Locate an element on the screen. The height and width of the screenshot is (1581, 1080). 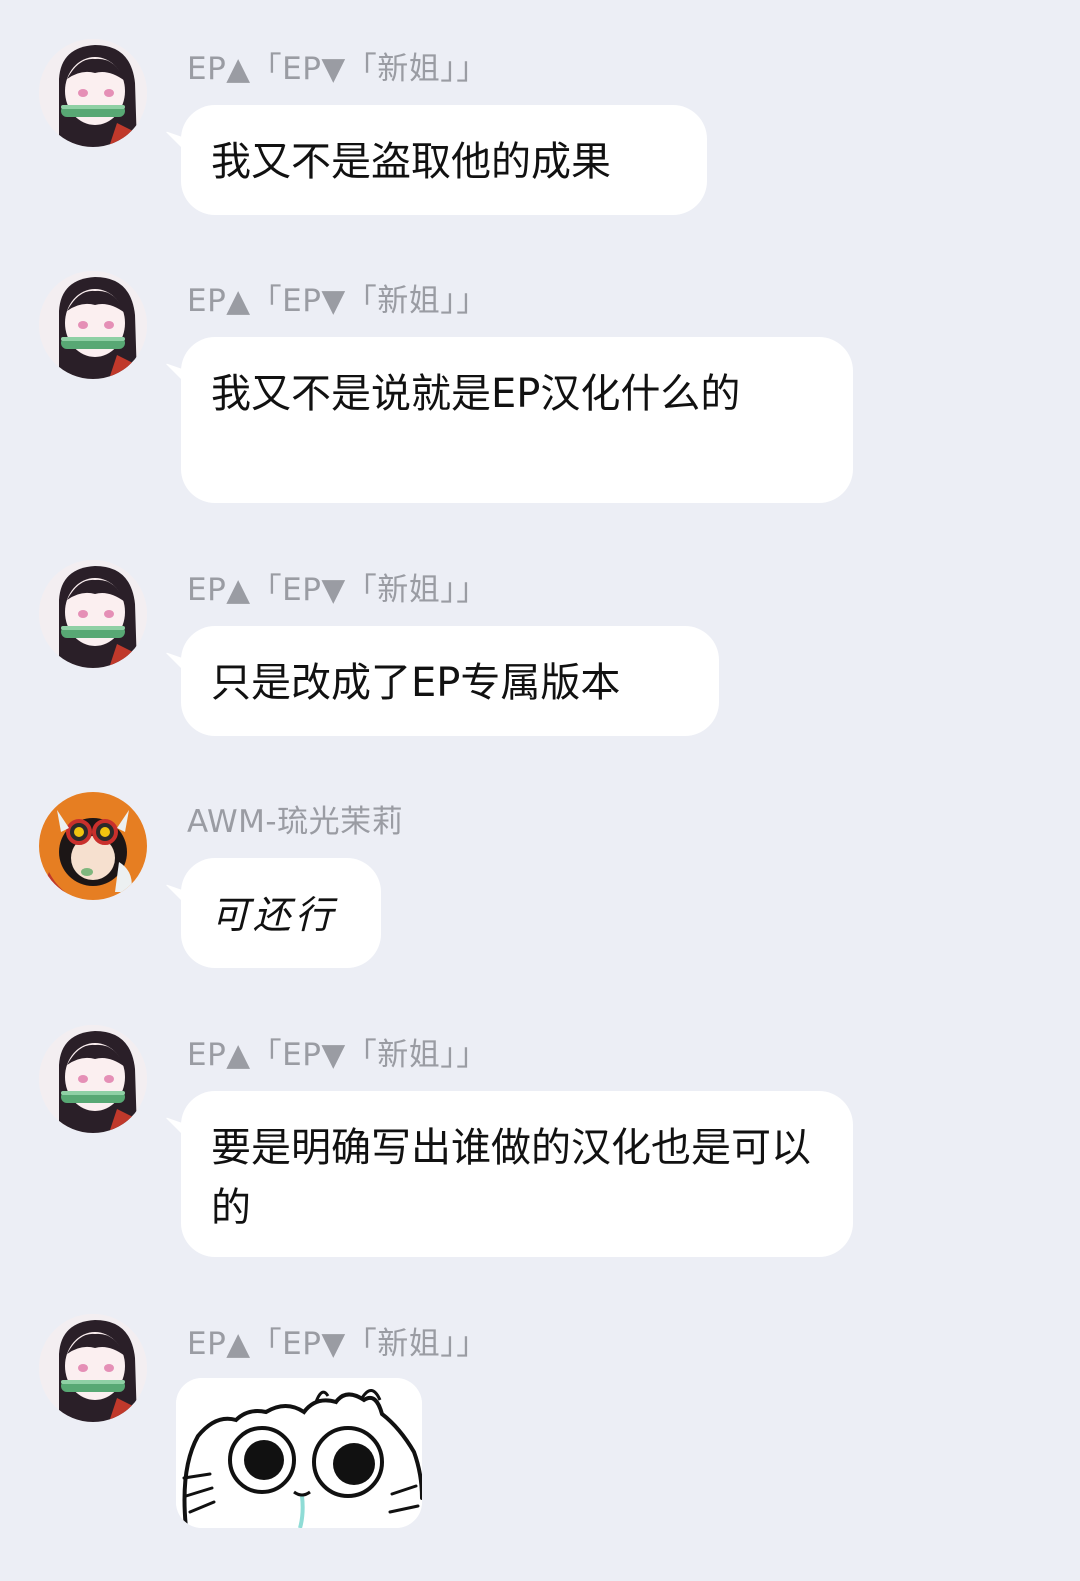
message-bubble: 要是明确写出谁做的汉化也是可以的 is located at coordinates (517, 1174).